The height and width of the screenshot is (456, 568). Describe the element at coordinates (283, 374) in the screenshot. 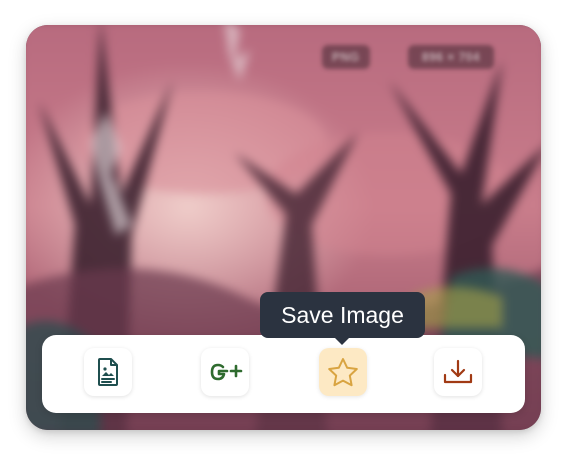

I see `action-toolbar` at that location.